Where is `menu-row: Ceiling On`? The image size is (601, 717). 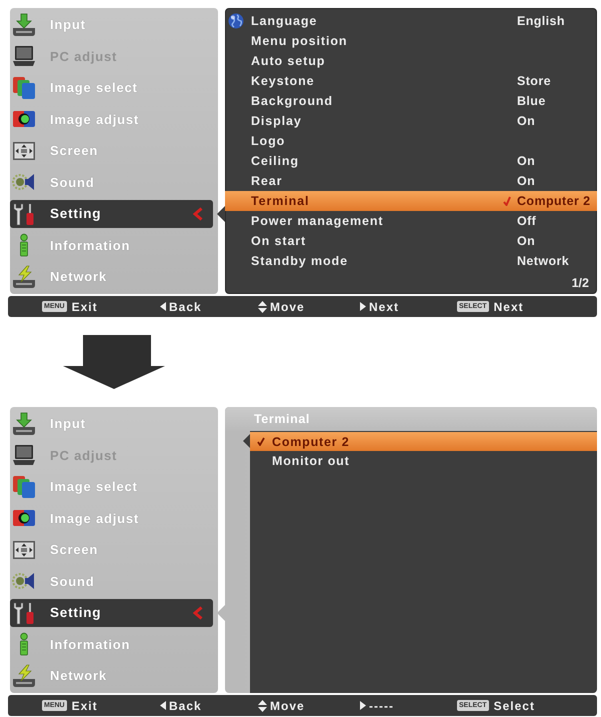 menu-row: Ceiling On is located at coordinates (411, 161).